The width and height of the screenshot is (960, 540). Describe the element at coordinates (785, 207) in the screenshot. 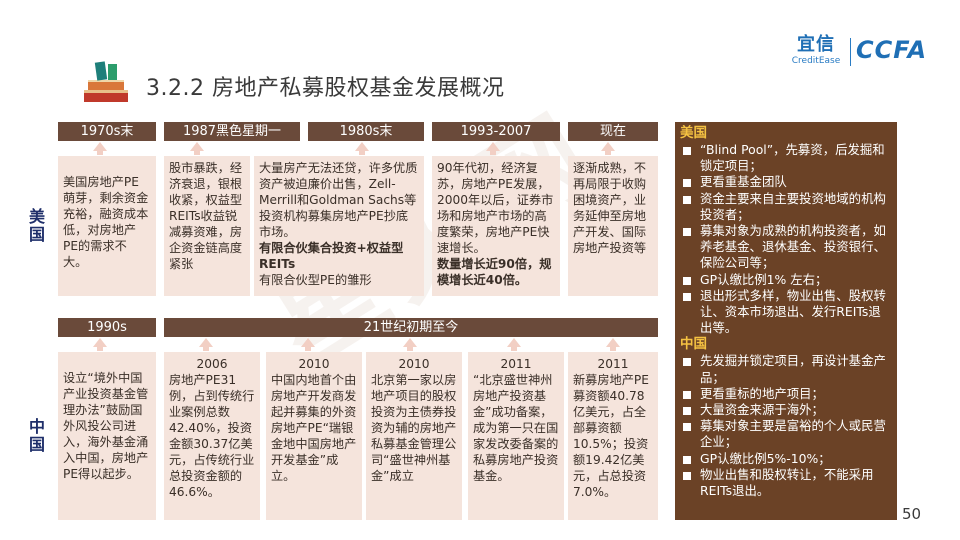

I see `panel-us-item: 资金主要来自主要投资地域的机构投资者；` at that location.